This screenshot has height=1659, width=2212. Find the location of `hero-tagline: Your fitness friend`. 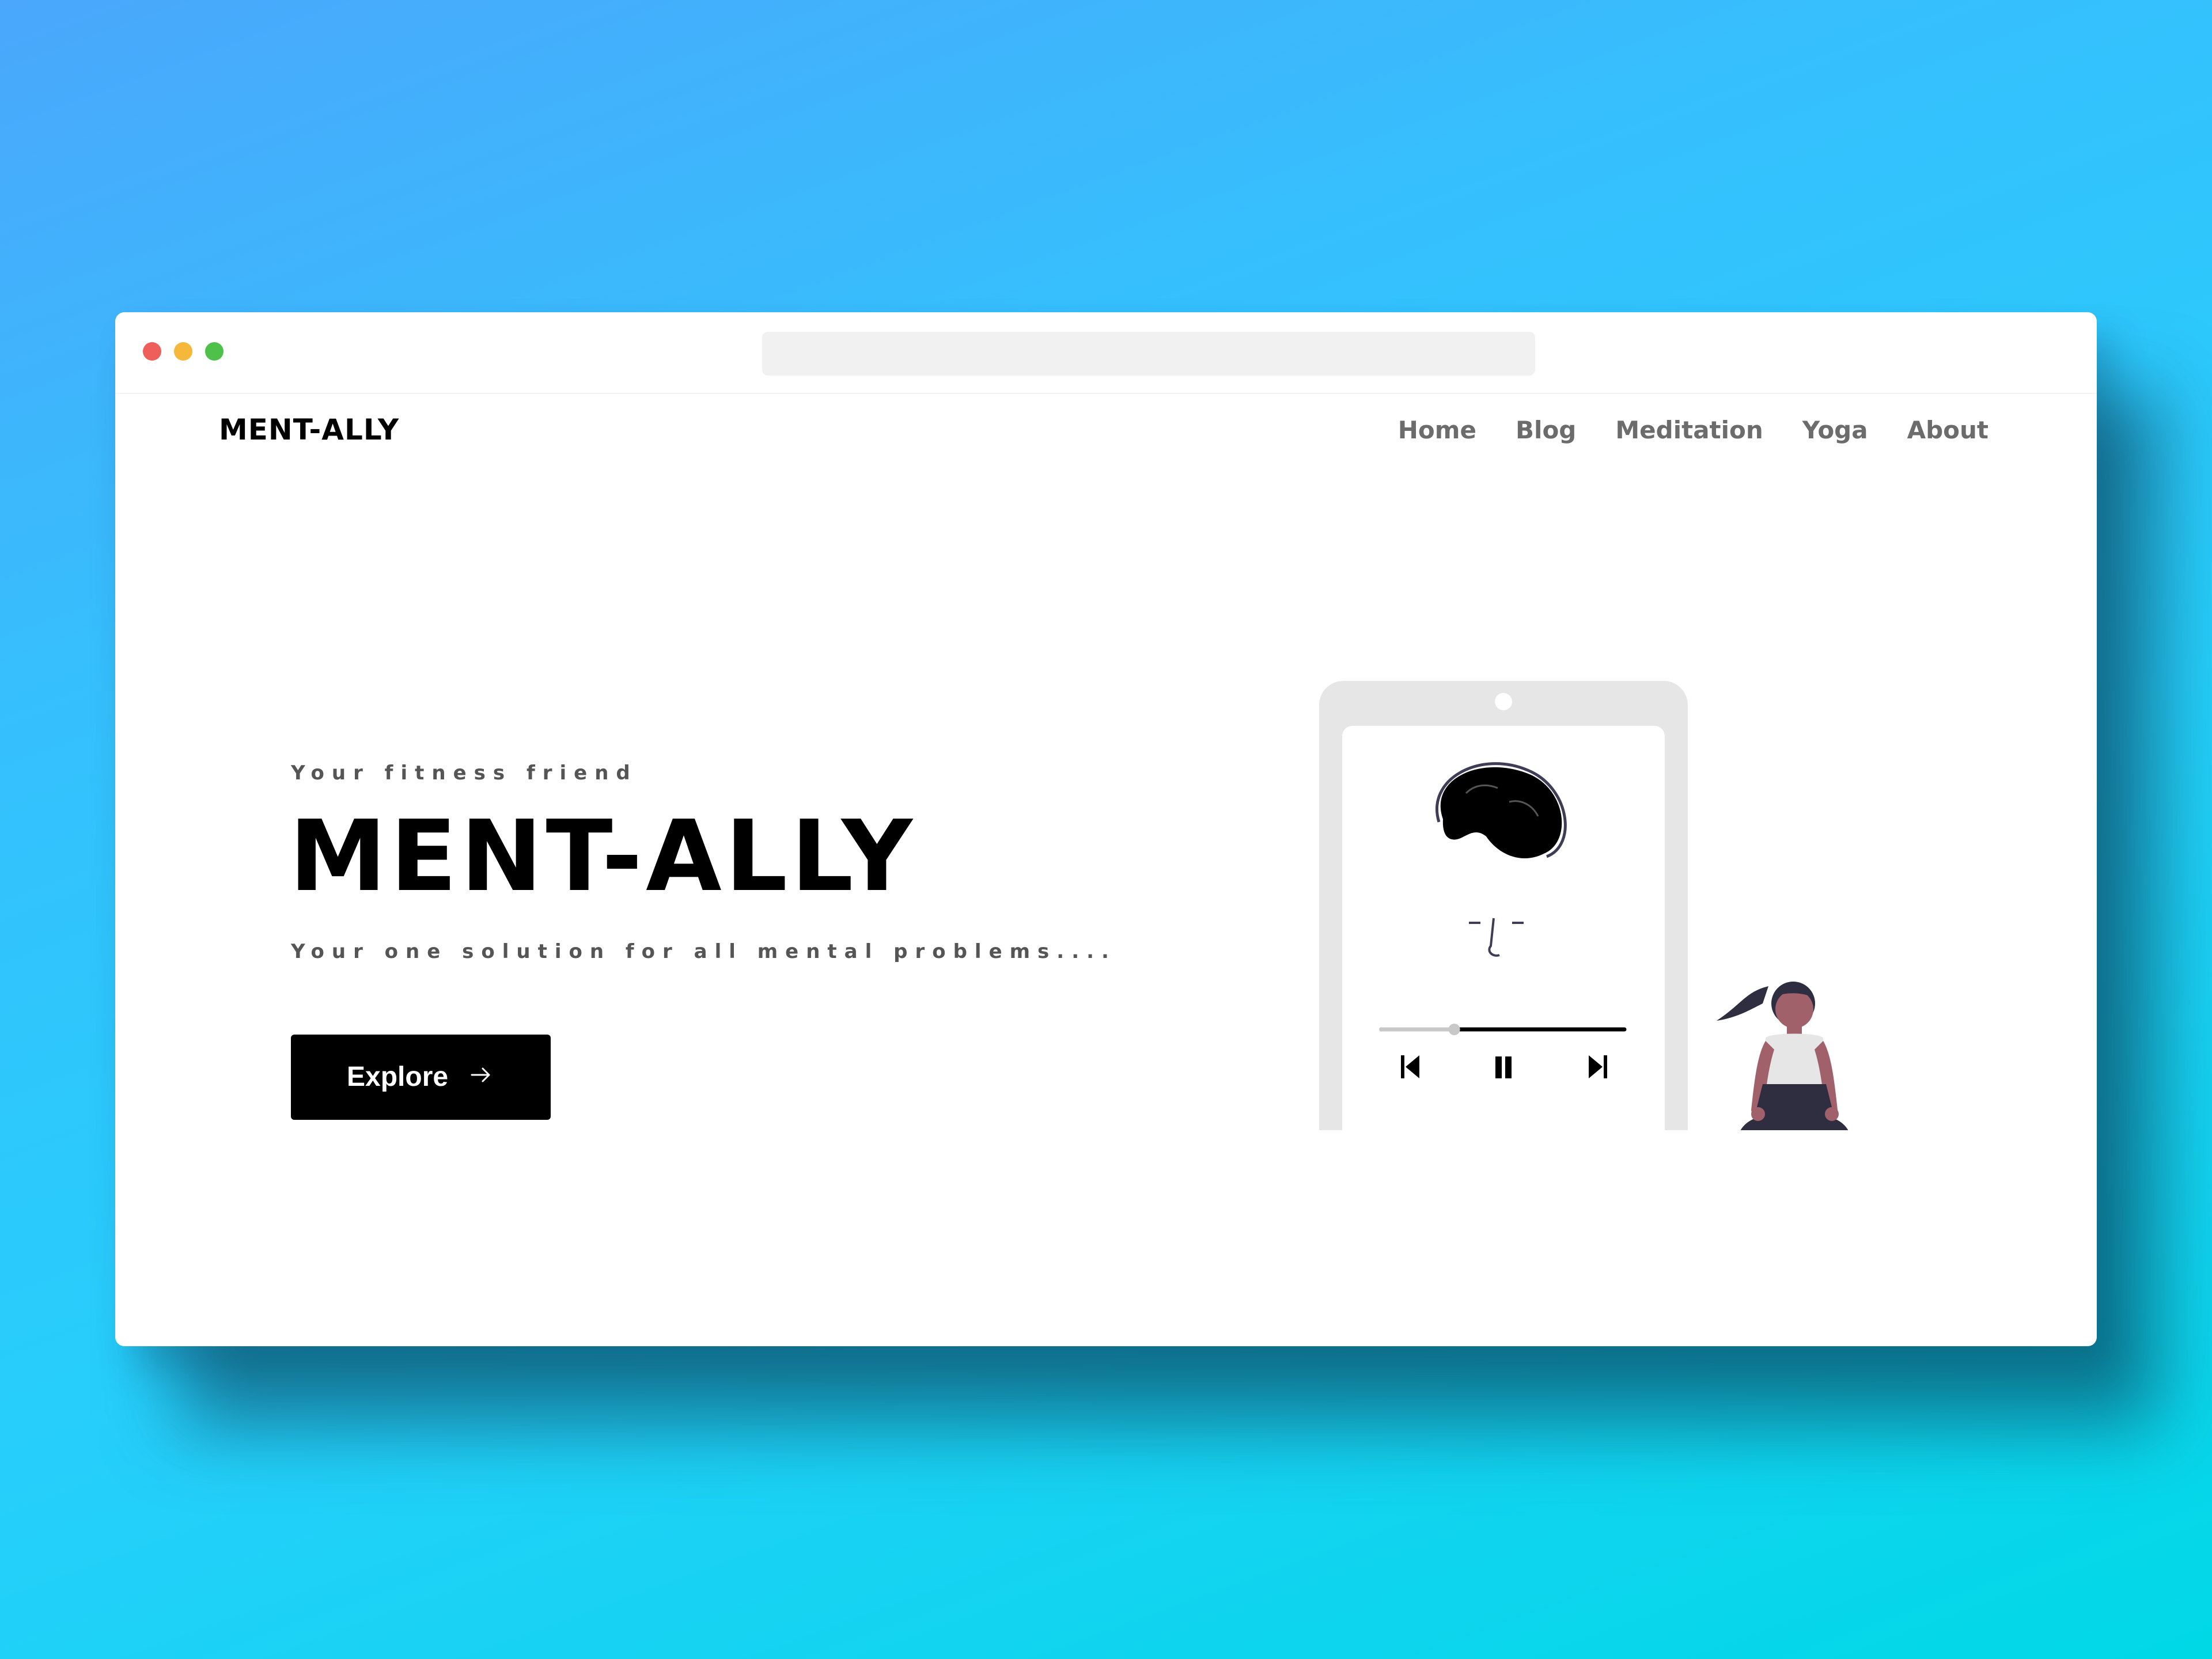

hero-tagline: Your fitness friend is located at coordinates (464, 773).